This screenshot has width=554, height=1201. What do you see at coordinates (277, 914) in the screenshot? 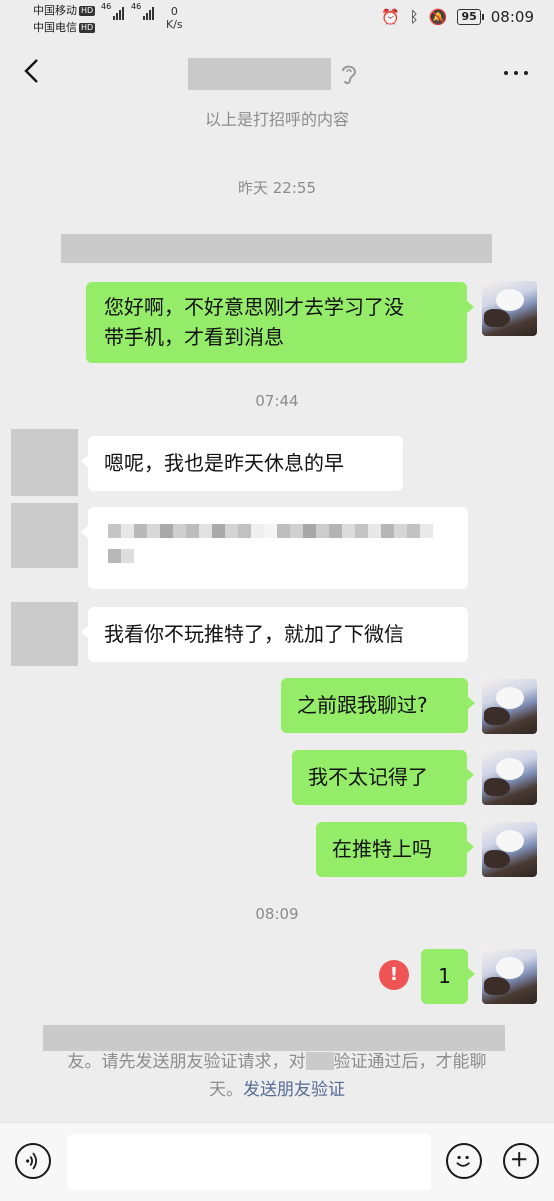
I see `timestamp: 08:09` at bounding box center [277, 914].